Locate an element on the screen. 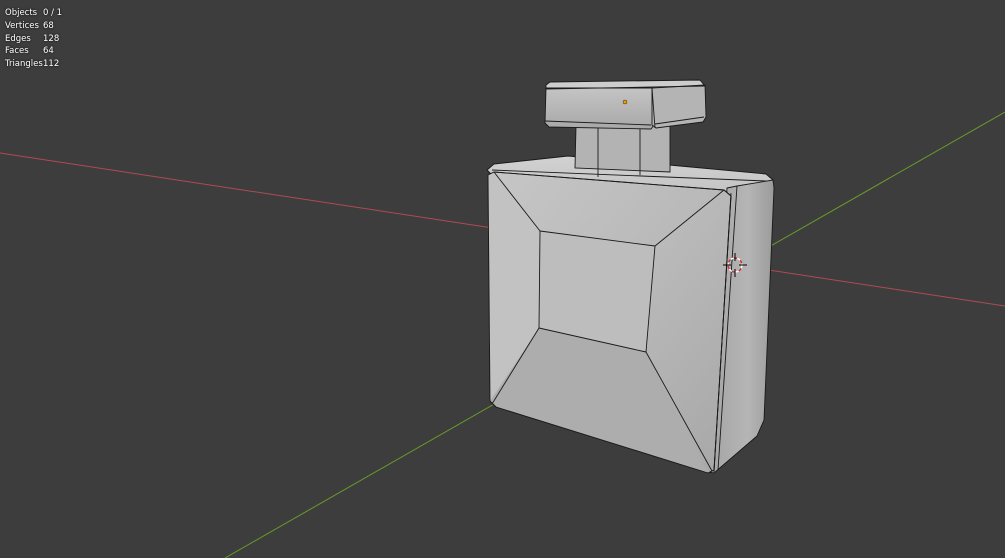 The image size is (1005, 558). cap-side-face is located at coordinates (679, 106).